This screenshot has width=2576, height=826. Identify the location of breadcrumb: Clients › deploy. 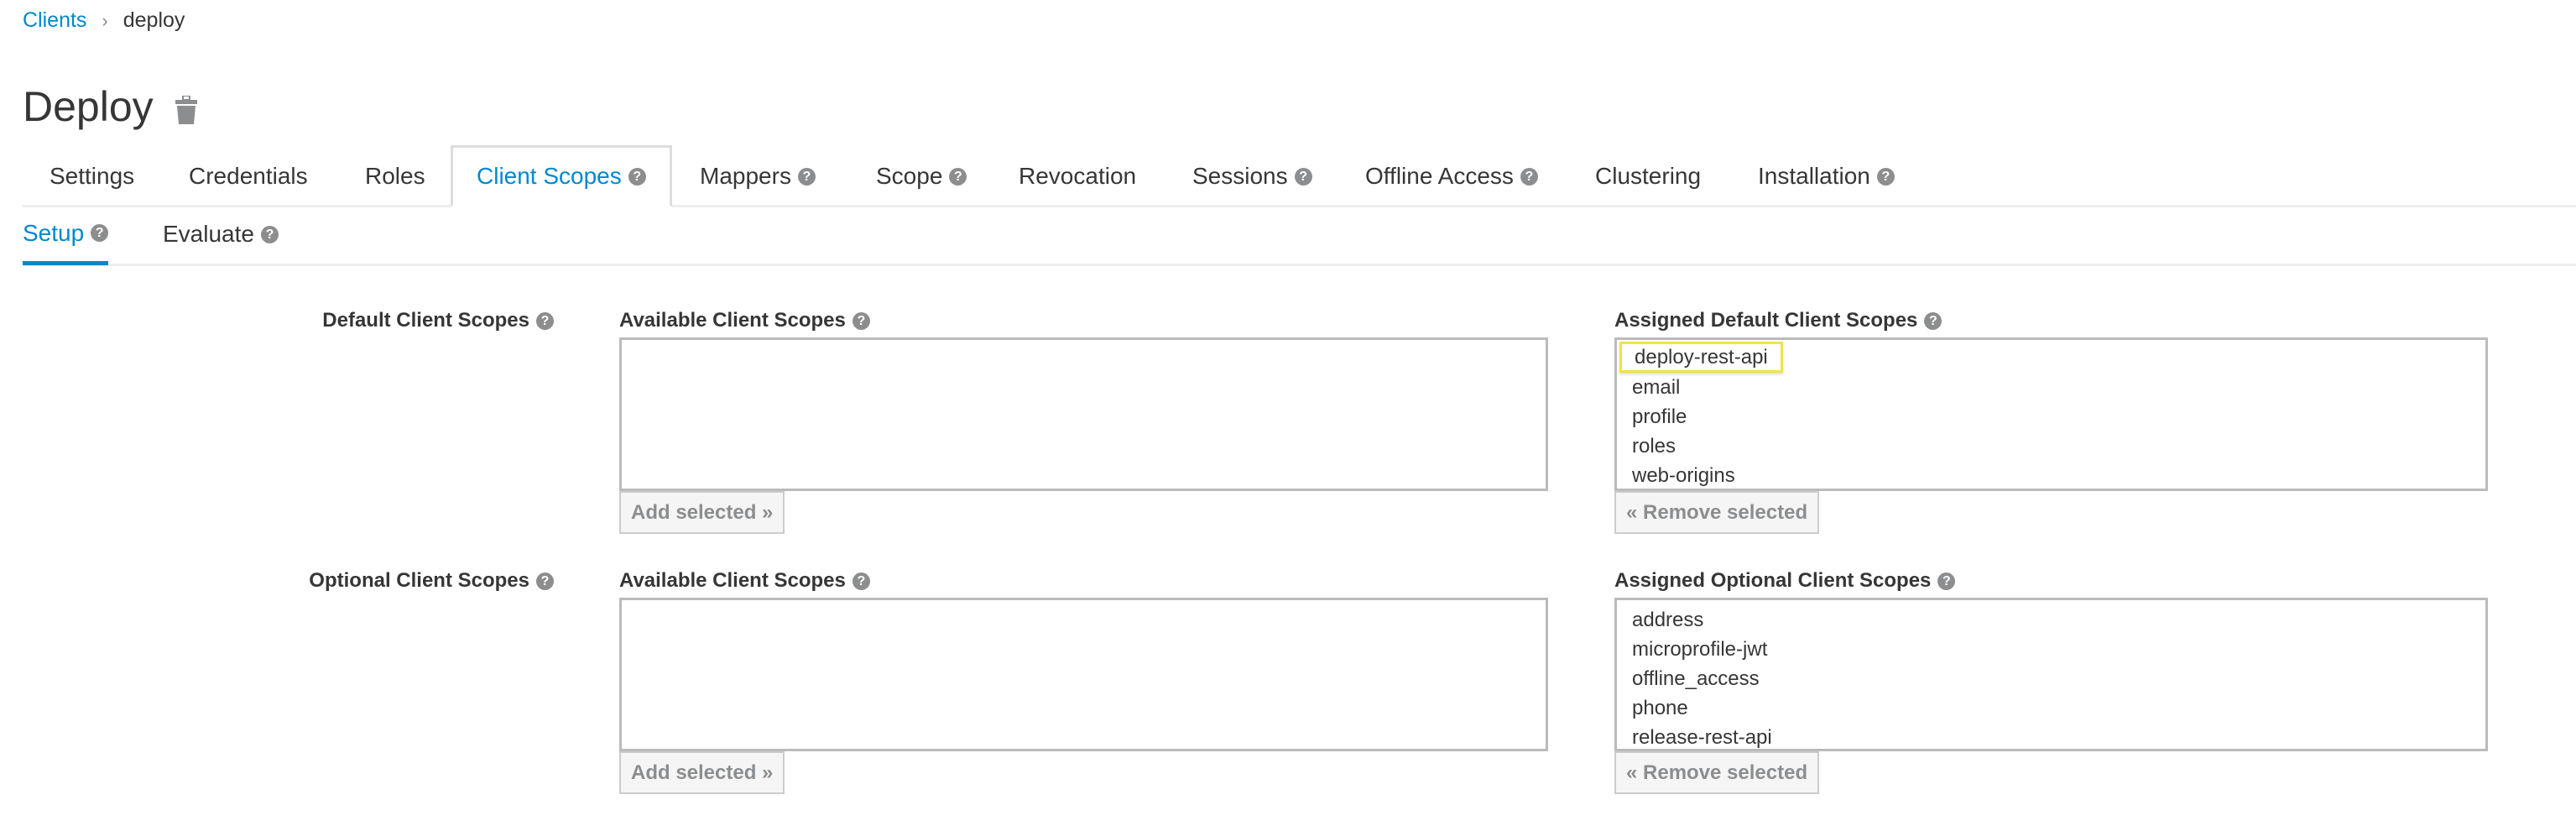
(104, 20).